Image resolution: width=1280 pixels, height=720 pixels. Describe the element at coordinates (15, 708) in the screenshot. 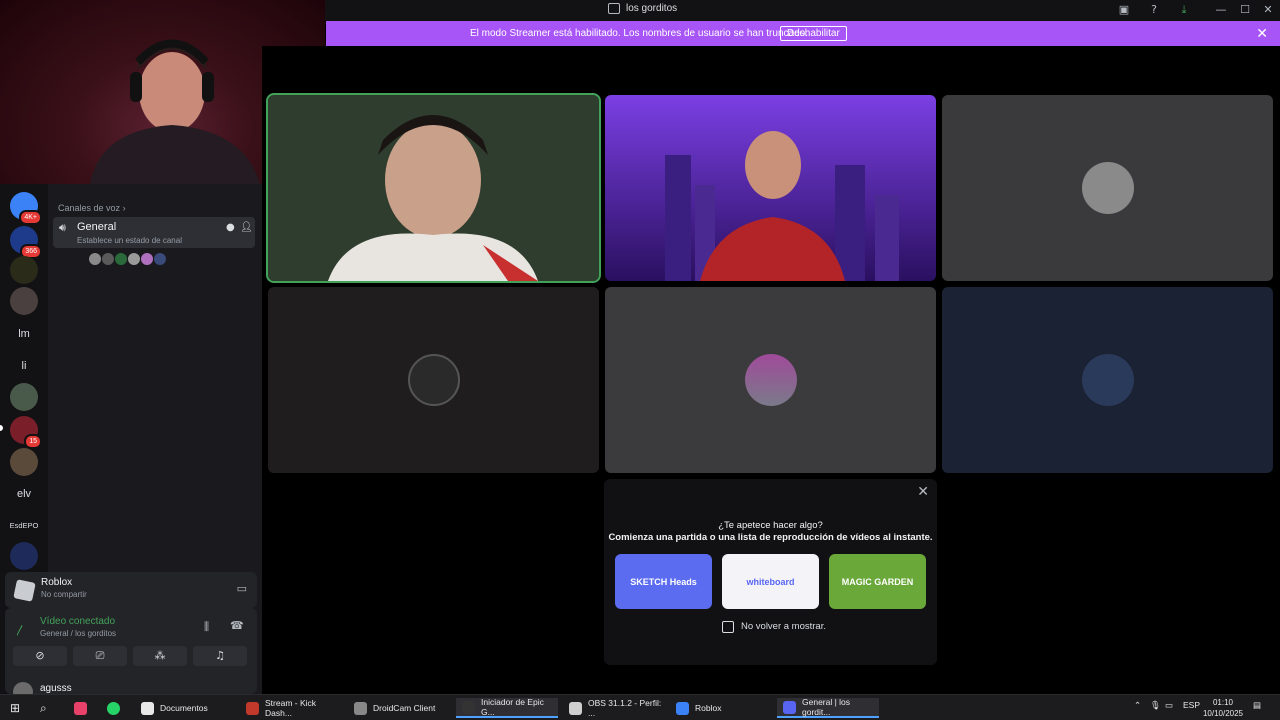

I see `windows-icon: ⊞` at that location.